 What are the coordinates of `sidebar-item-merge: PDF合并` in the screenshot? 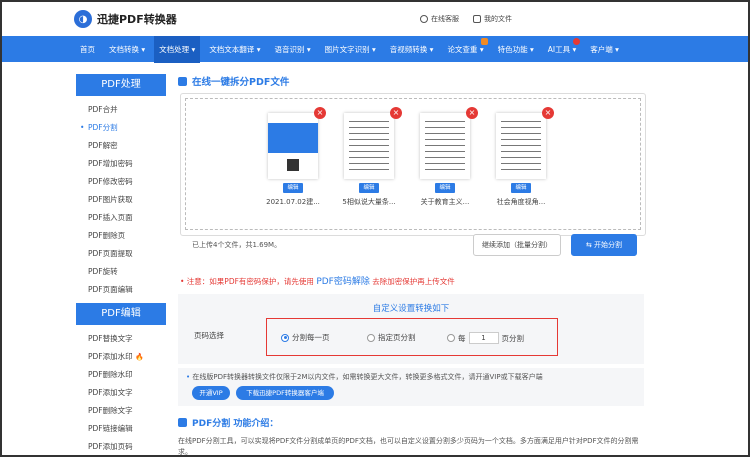 It's located at (121, 110).